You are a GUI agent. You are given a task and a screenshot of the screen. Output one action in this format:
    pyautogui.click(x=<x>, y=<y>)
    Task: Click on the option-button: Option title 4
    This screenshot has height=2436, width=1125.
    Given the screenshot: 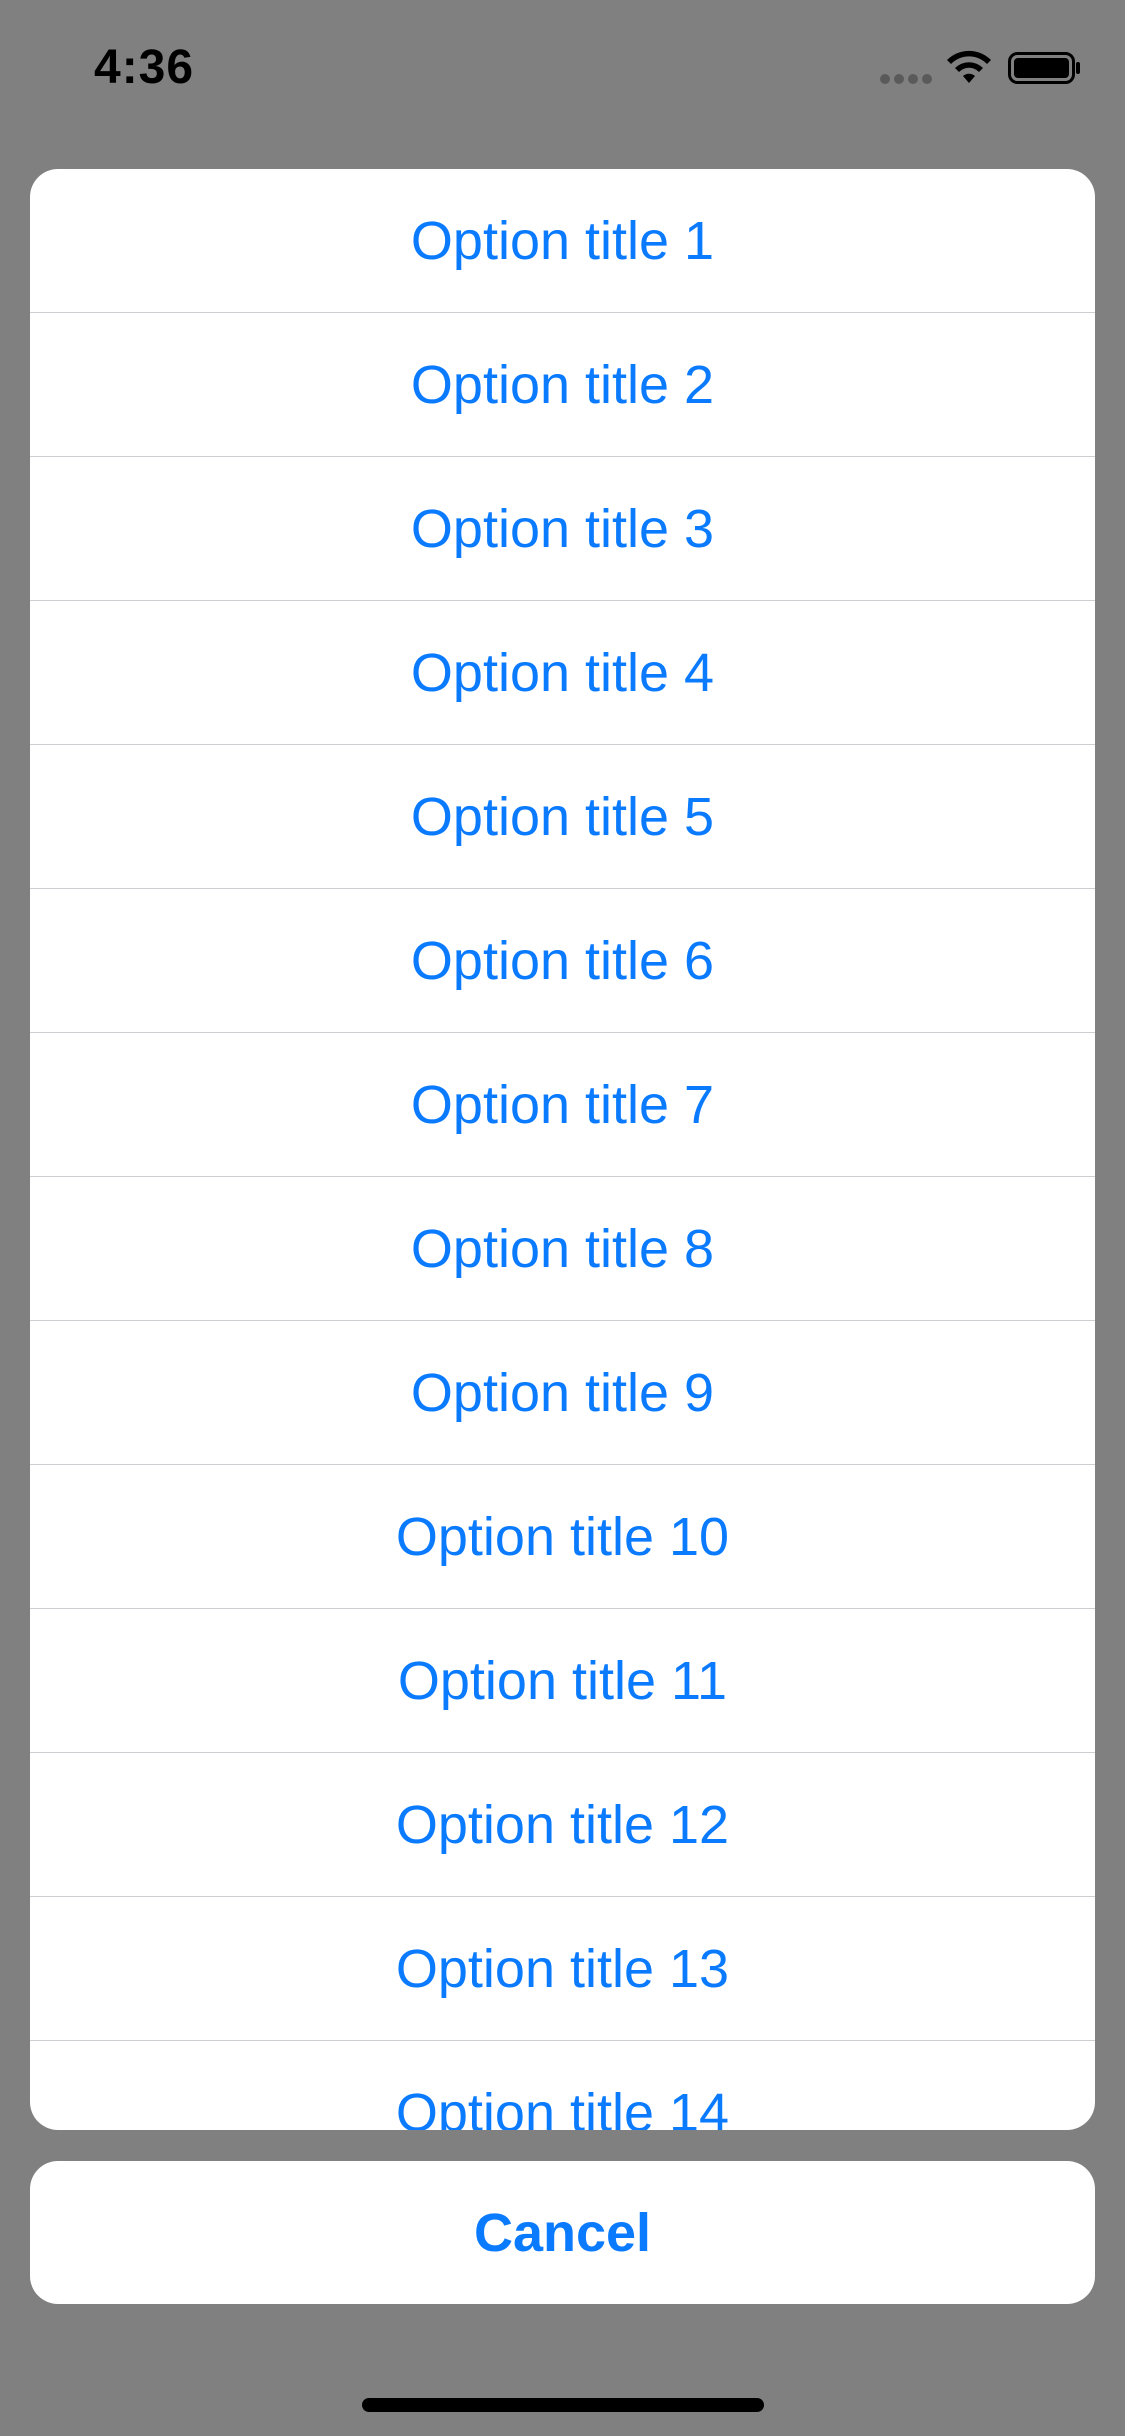 What is the action you would take?
    pyautogui.click(x=562, y=673)
    